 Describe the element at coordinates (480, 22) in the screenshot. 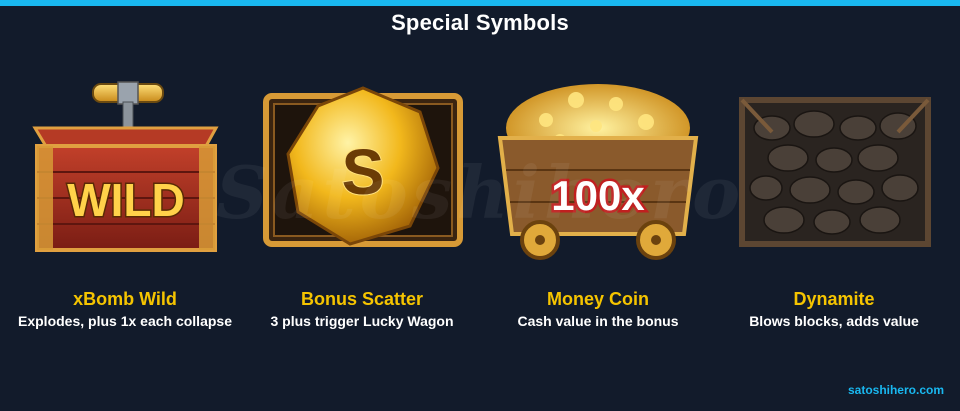

I see `page-title: Special Symbols` at that location.